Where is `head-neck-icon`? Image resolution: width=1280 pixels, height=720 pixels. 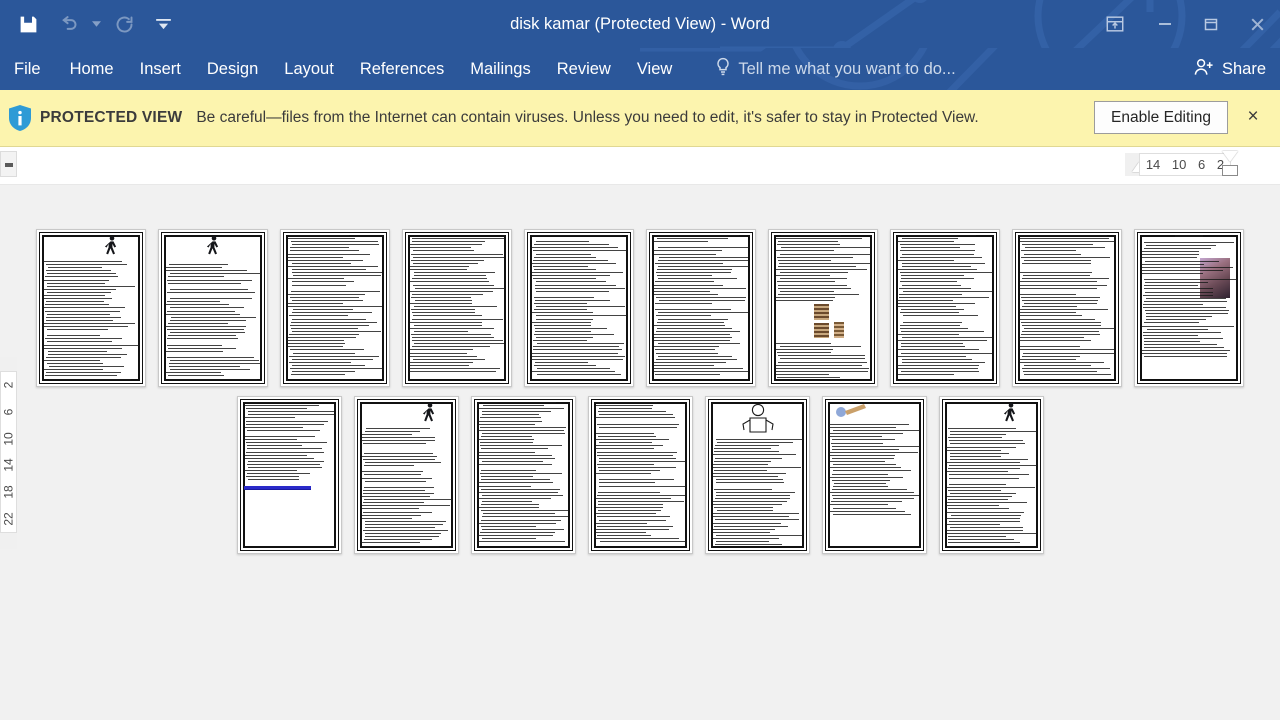
head-neck-icon is located at coordinates (991, 413).